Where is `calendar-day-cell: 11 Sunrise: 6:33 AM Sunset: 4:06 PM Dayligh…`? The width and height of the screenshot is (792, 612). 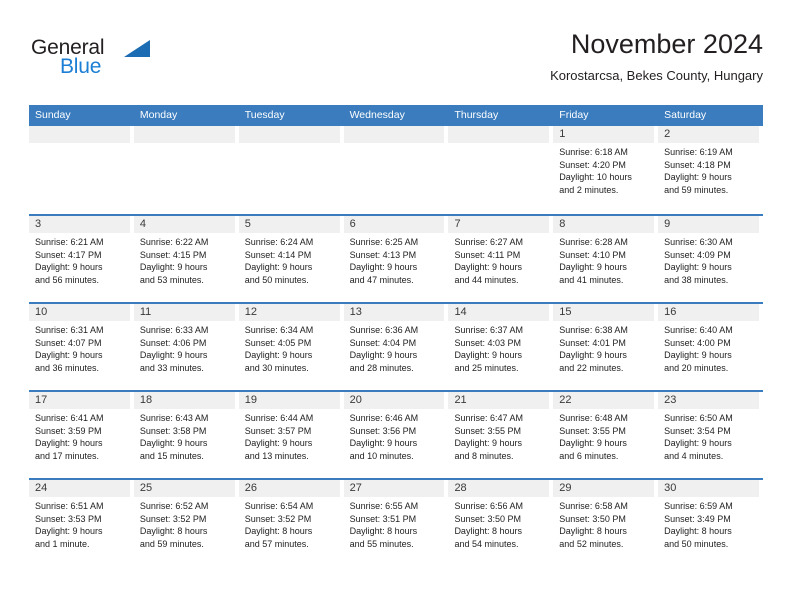 calendar-day-cell: 11 Sunrise: 6:33 AM Sunset: 4:06 PM Dayligh… is located at coordinates (186, 347).